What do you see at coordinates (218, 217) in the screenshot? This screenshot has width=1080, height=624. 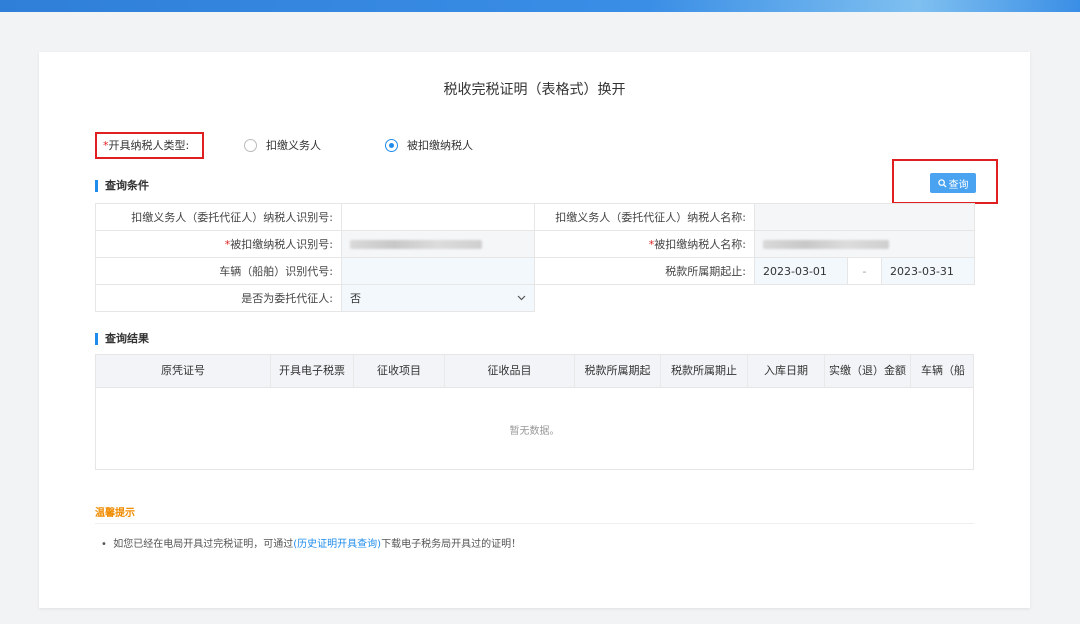 I see `agent-id-label: 扣缴义务人（委托代征人）纳税人识别号:` at bounding box center [218, 217].